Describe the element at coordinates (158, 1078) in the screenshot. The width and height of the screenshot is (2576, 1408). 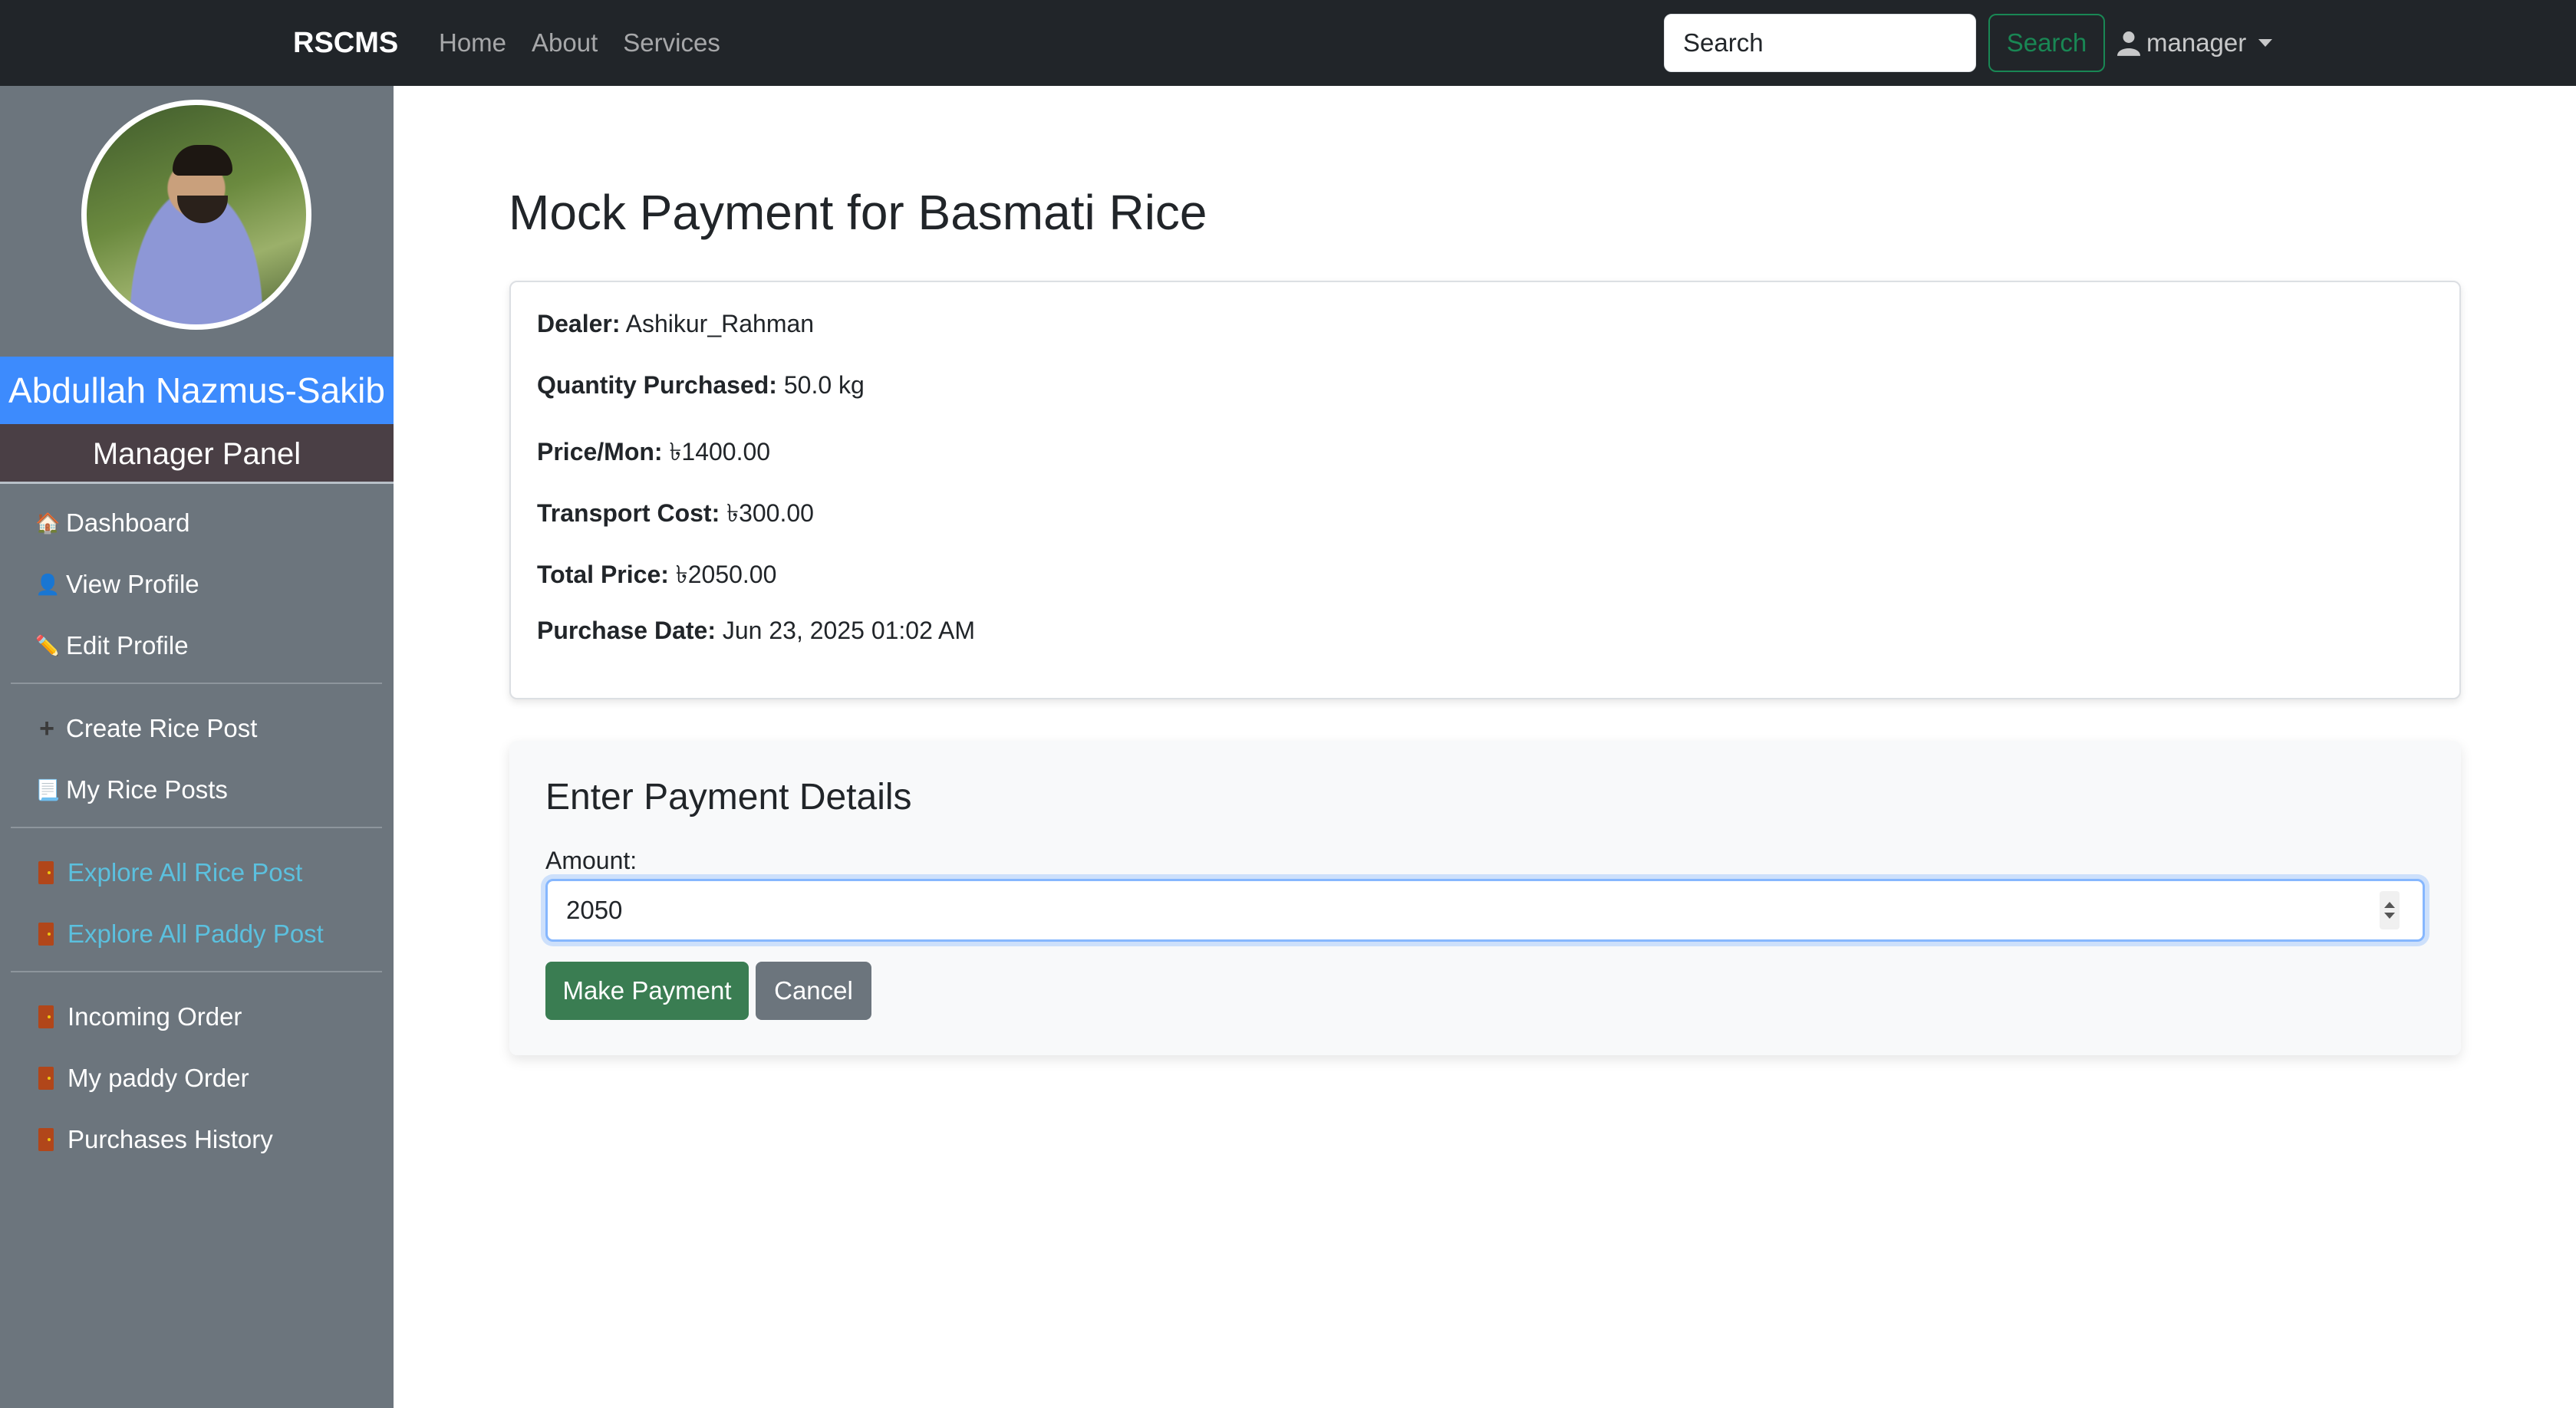
I see `sidebar-item-label: My paddy Order` at that location.